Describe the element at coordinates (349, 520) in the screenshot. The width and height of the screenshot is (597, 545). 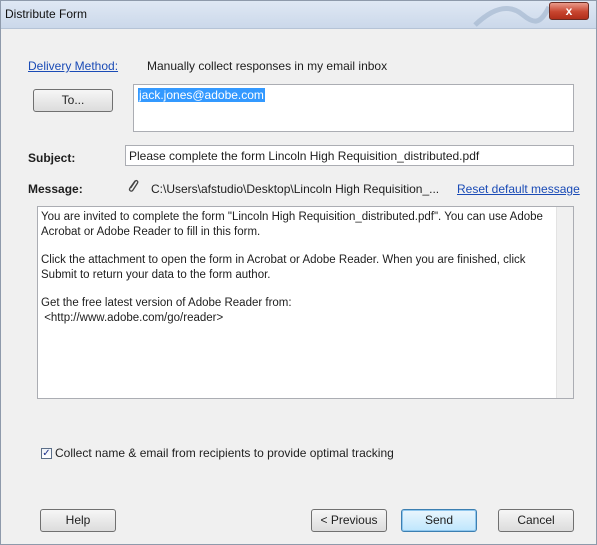
I see `previous-button: < Previous` at that location.